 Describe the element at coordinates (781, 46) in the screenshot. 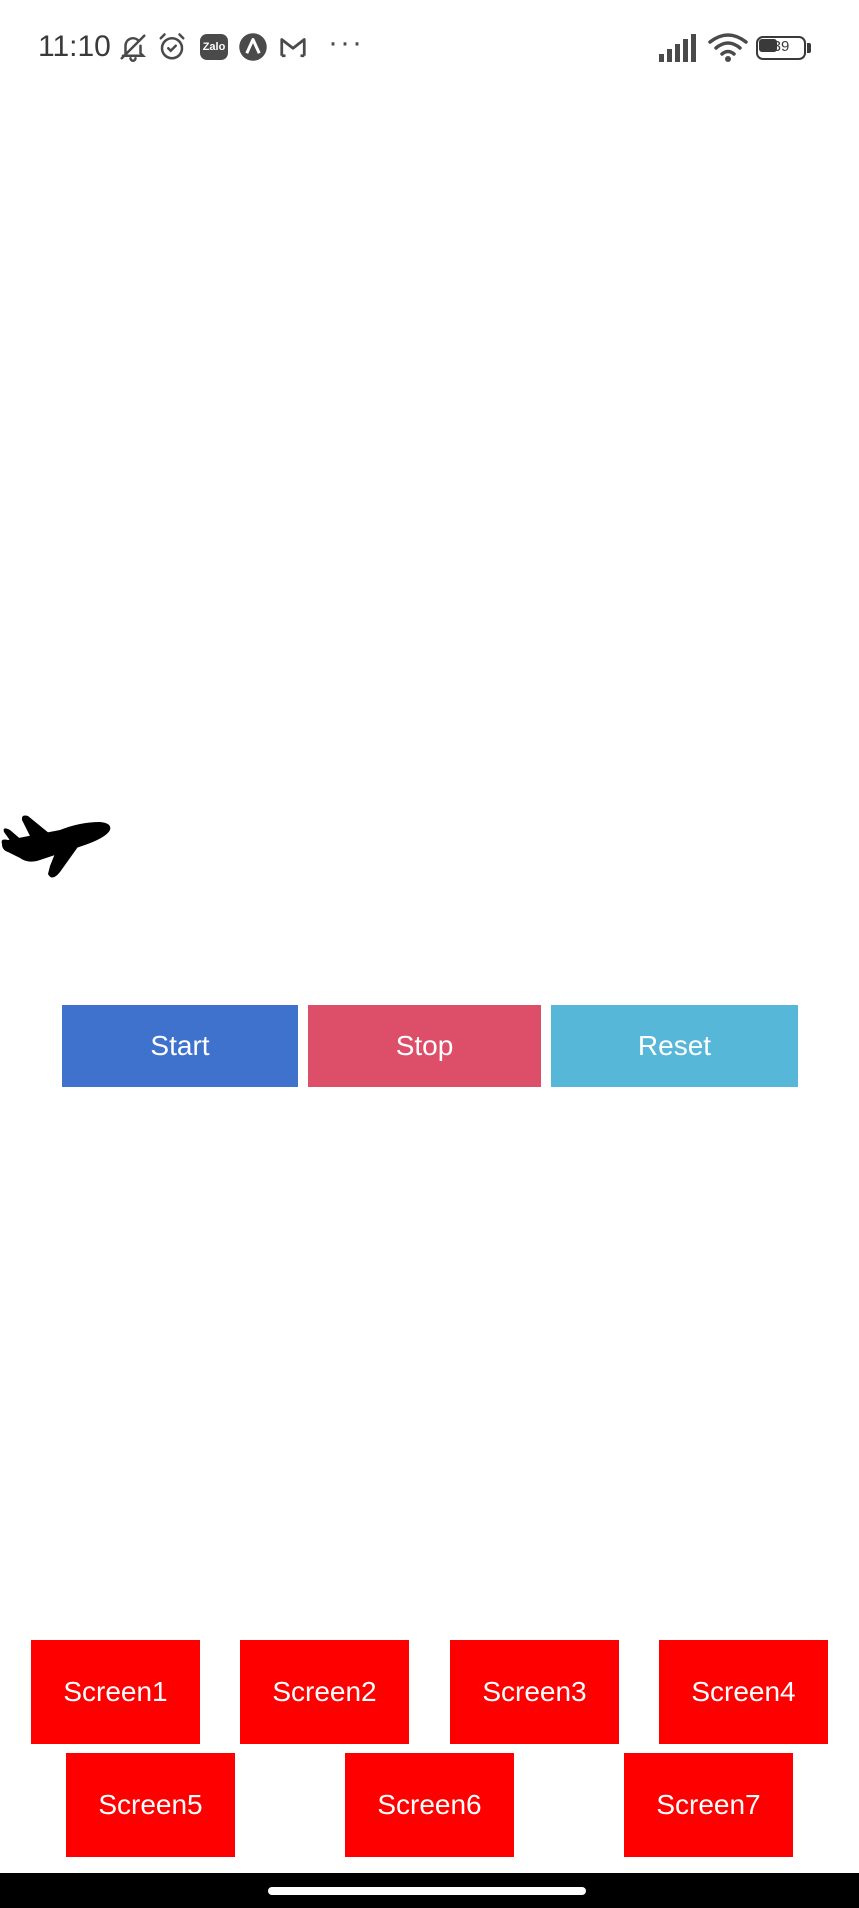

I see `battery-level: 39` at that location.